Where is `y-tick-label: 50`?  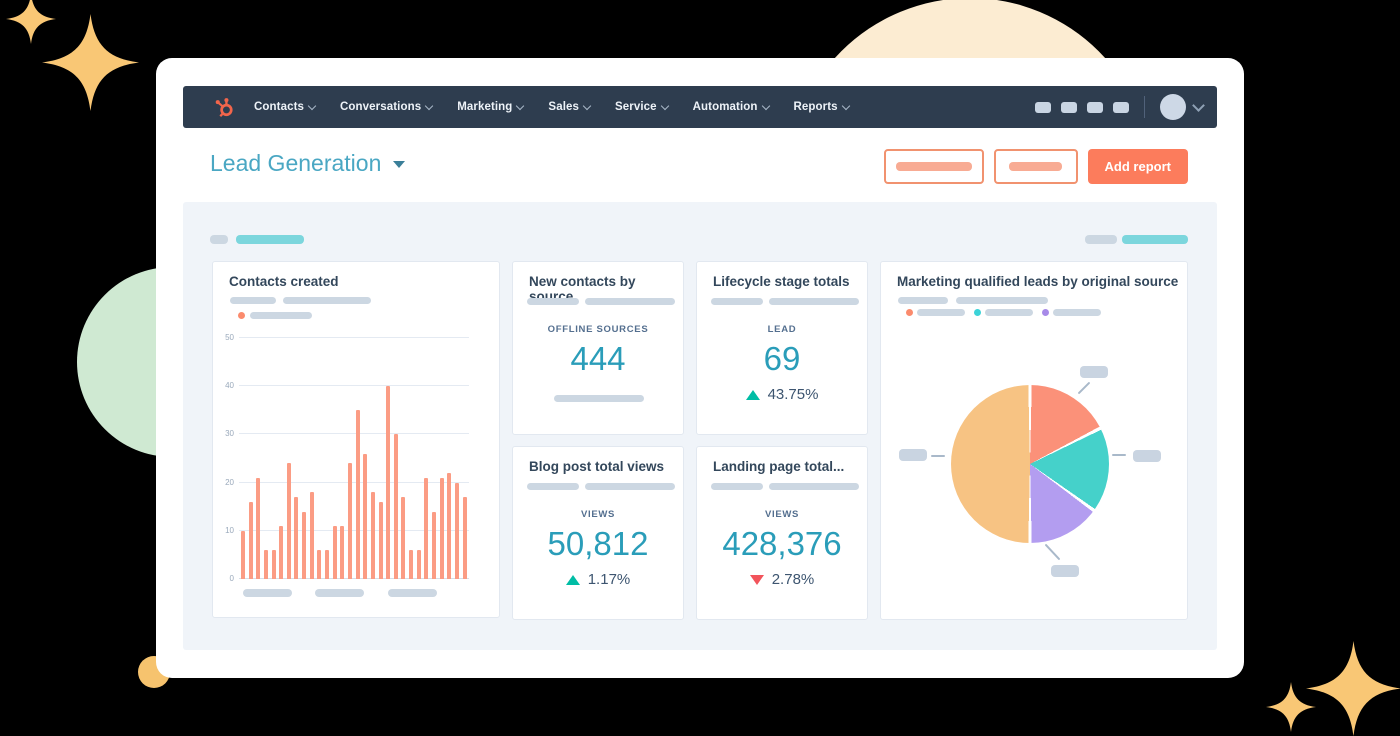
y-tick-label: 50 is located at coordinates (229, 337).